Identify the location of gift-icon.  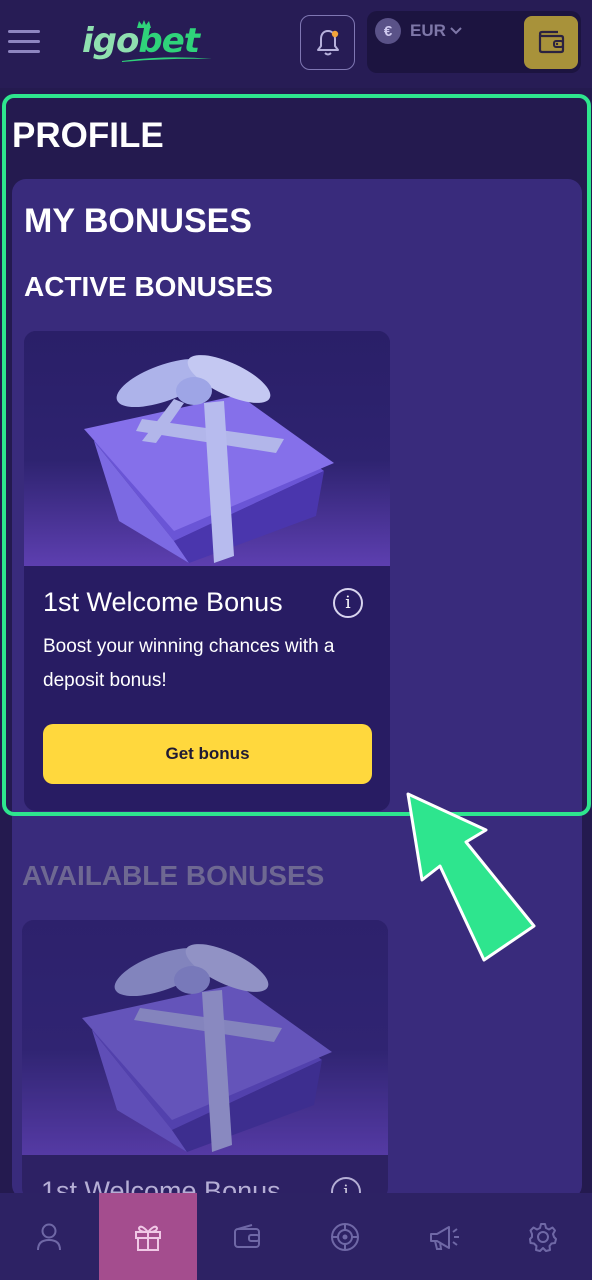
(148, 1238).